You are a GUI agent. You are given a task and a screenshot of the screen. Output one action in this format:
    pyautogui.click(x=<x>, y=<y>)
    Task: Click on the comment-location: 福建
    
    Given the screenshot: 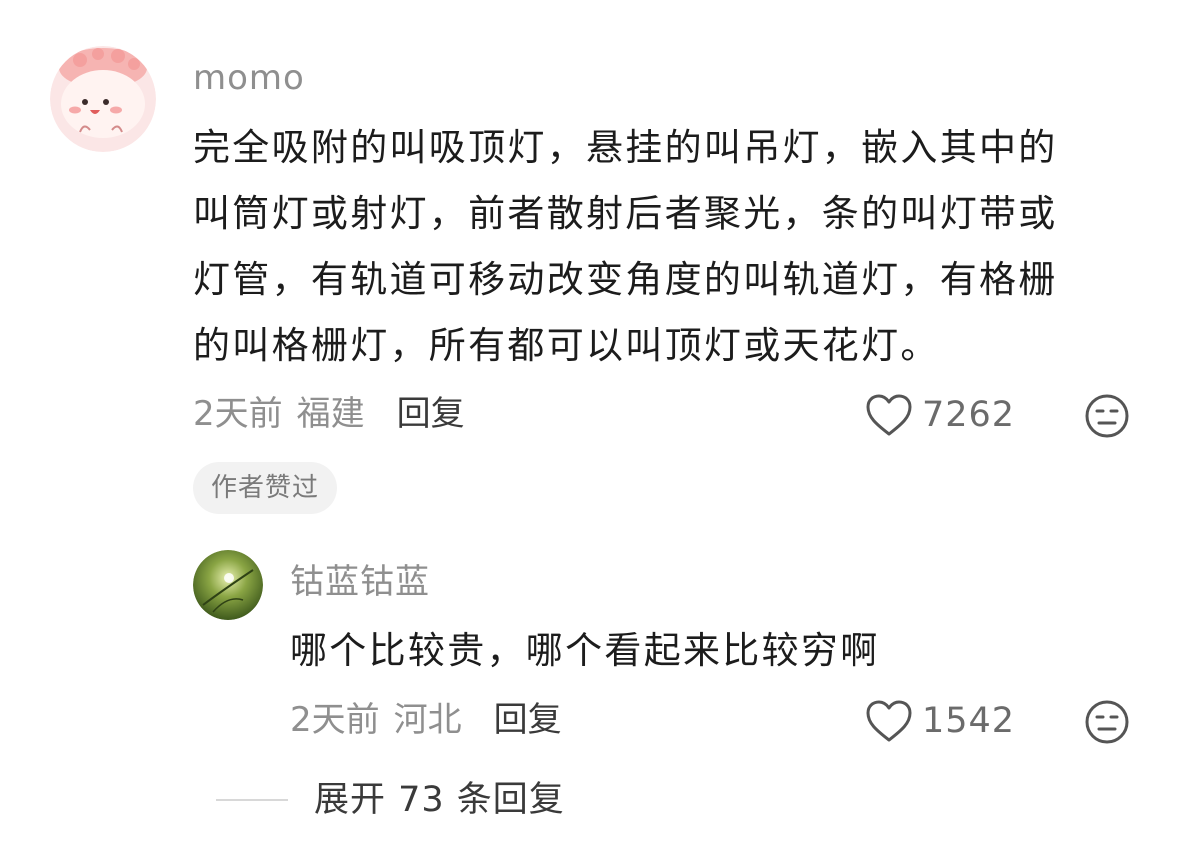 What is the action you would take?
    pyautogui.click(x=330, y=414)
    